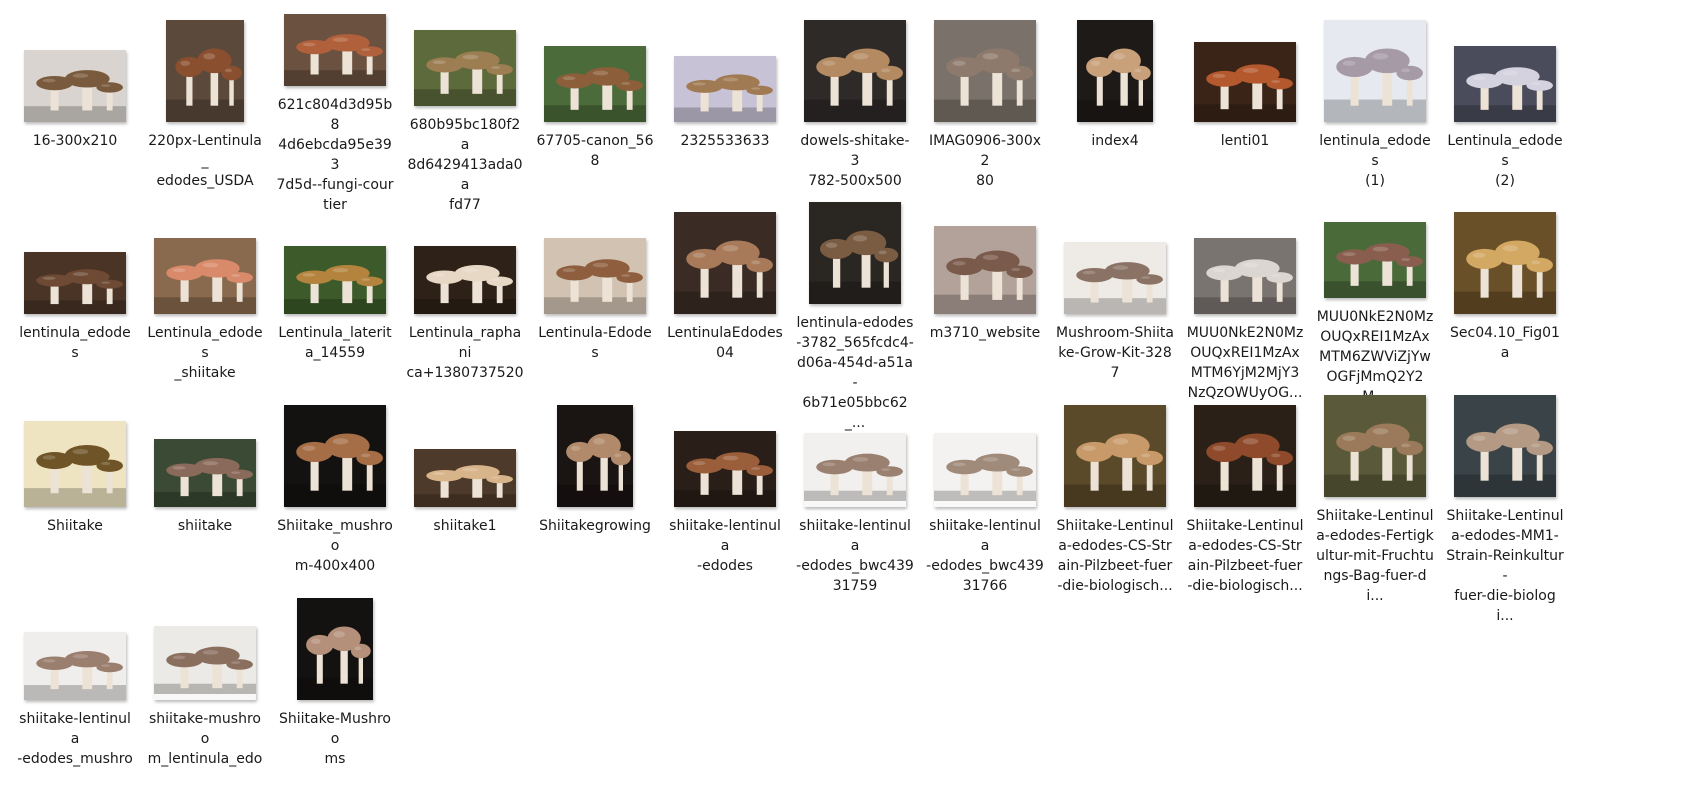 The image size is (1688, 793). I want to click on file-item: shiitake-mushroo m_lentinula_edo, so click(205, 690).